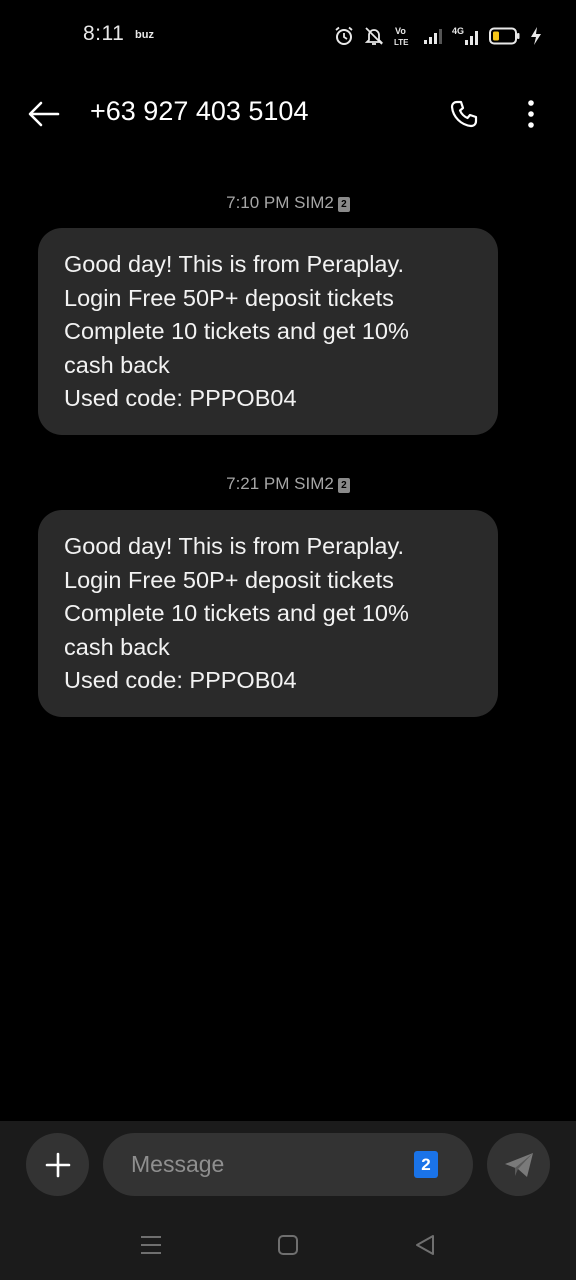 This screenshot has width=576, height=1280. I want to click on svg-text: 4G, so click(458, 31).